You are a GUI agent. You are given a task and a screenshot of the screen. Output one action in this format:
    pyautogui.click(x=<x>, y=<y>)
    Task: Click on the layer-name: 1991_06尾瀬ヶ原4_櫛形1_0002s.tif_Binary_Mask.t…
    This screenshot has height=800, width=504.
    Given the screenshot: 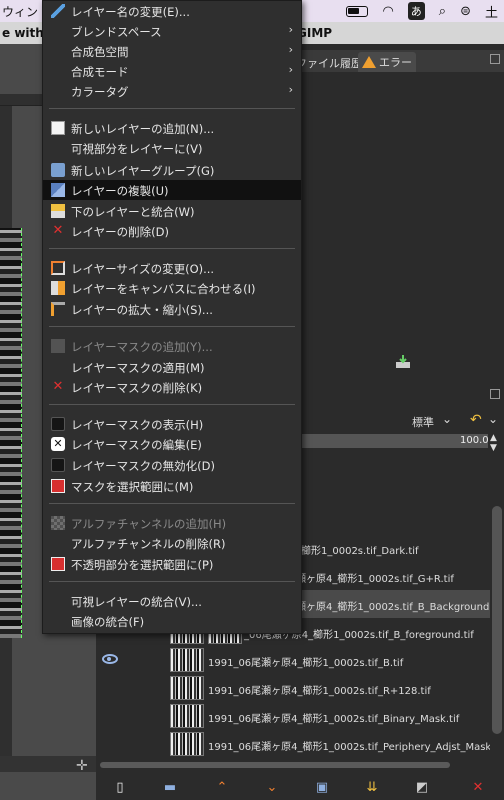 What is the action you would take?
    pyautogui.click(x=333, y=717)
    